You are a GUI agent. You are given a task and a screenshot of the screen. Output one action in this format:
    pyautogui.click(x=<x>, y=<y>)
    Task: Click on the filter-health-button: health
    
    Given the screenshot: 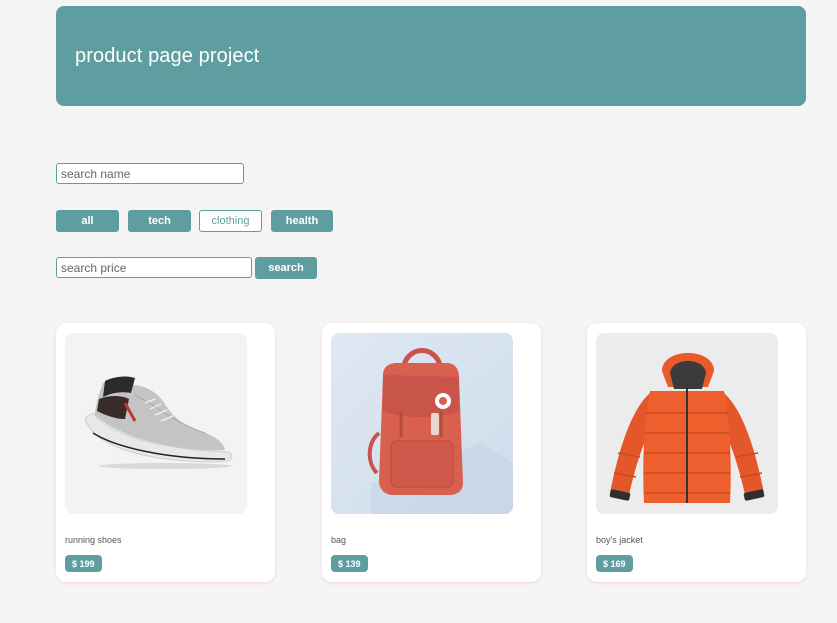 What is the action you would take?
    pyautogui.click(x=302, y=221)
    